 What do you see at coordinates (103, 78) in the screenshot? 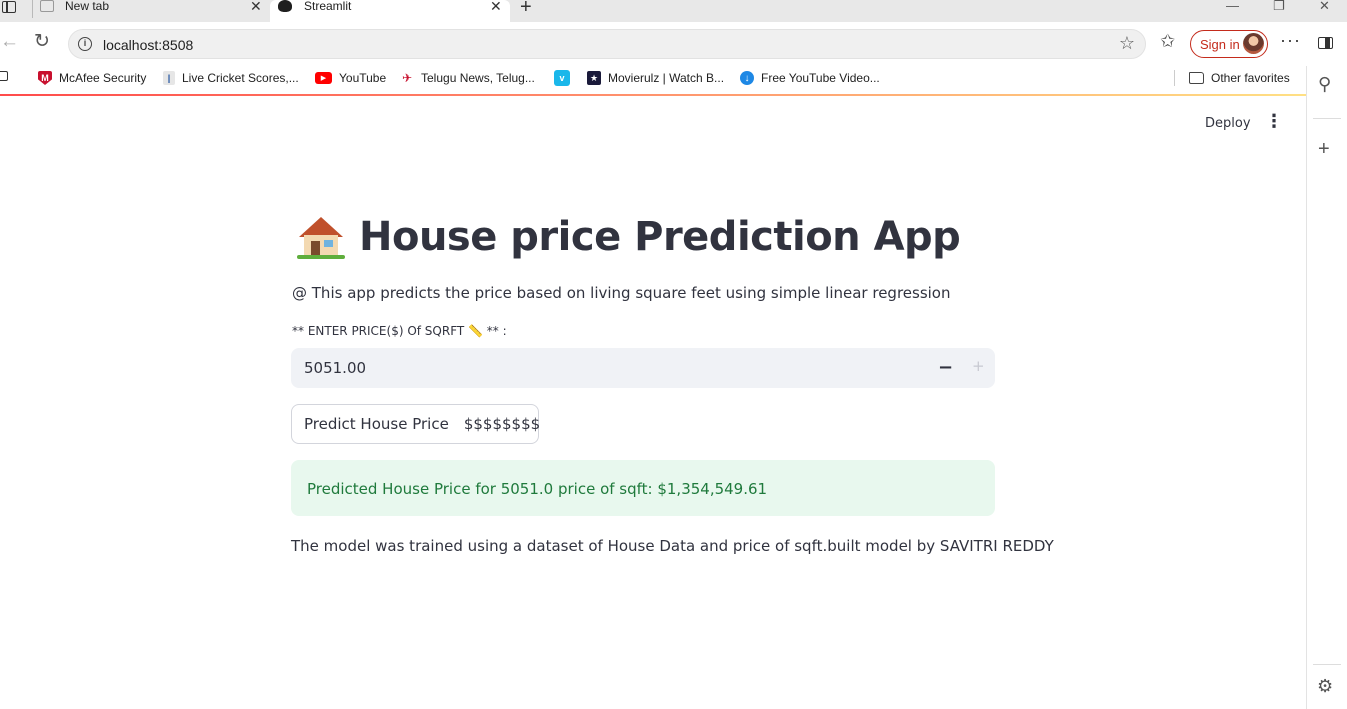
I see `favorite-label: McAfee Security` at bounding box center [103, 78].